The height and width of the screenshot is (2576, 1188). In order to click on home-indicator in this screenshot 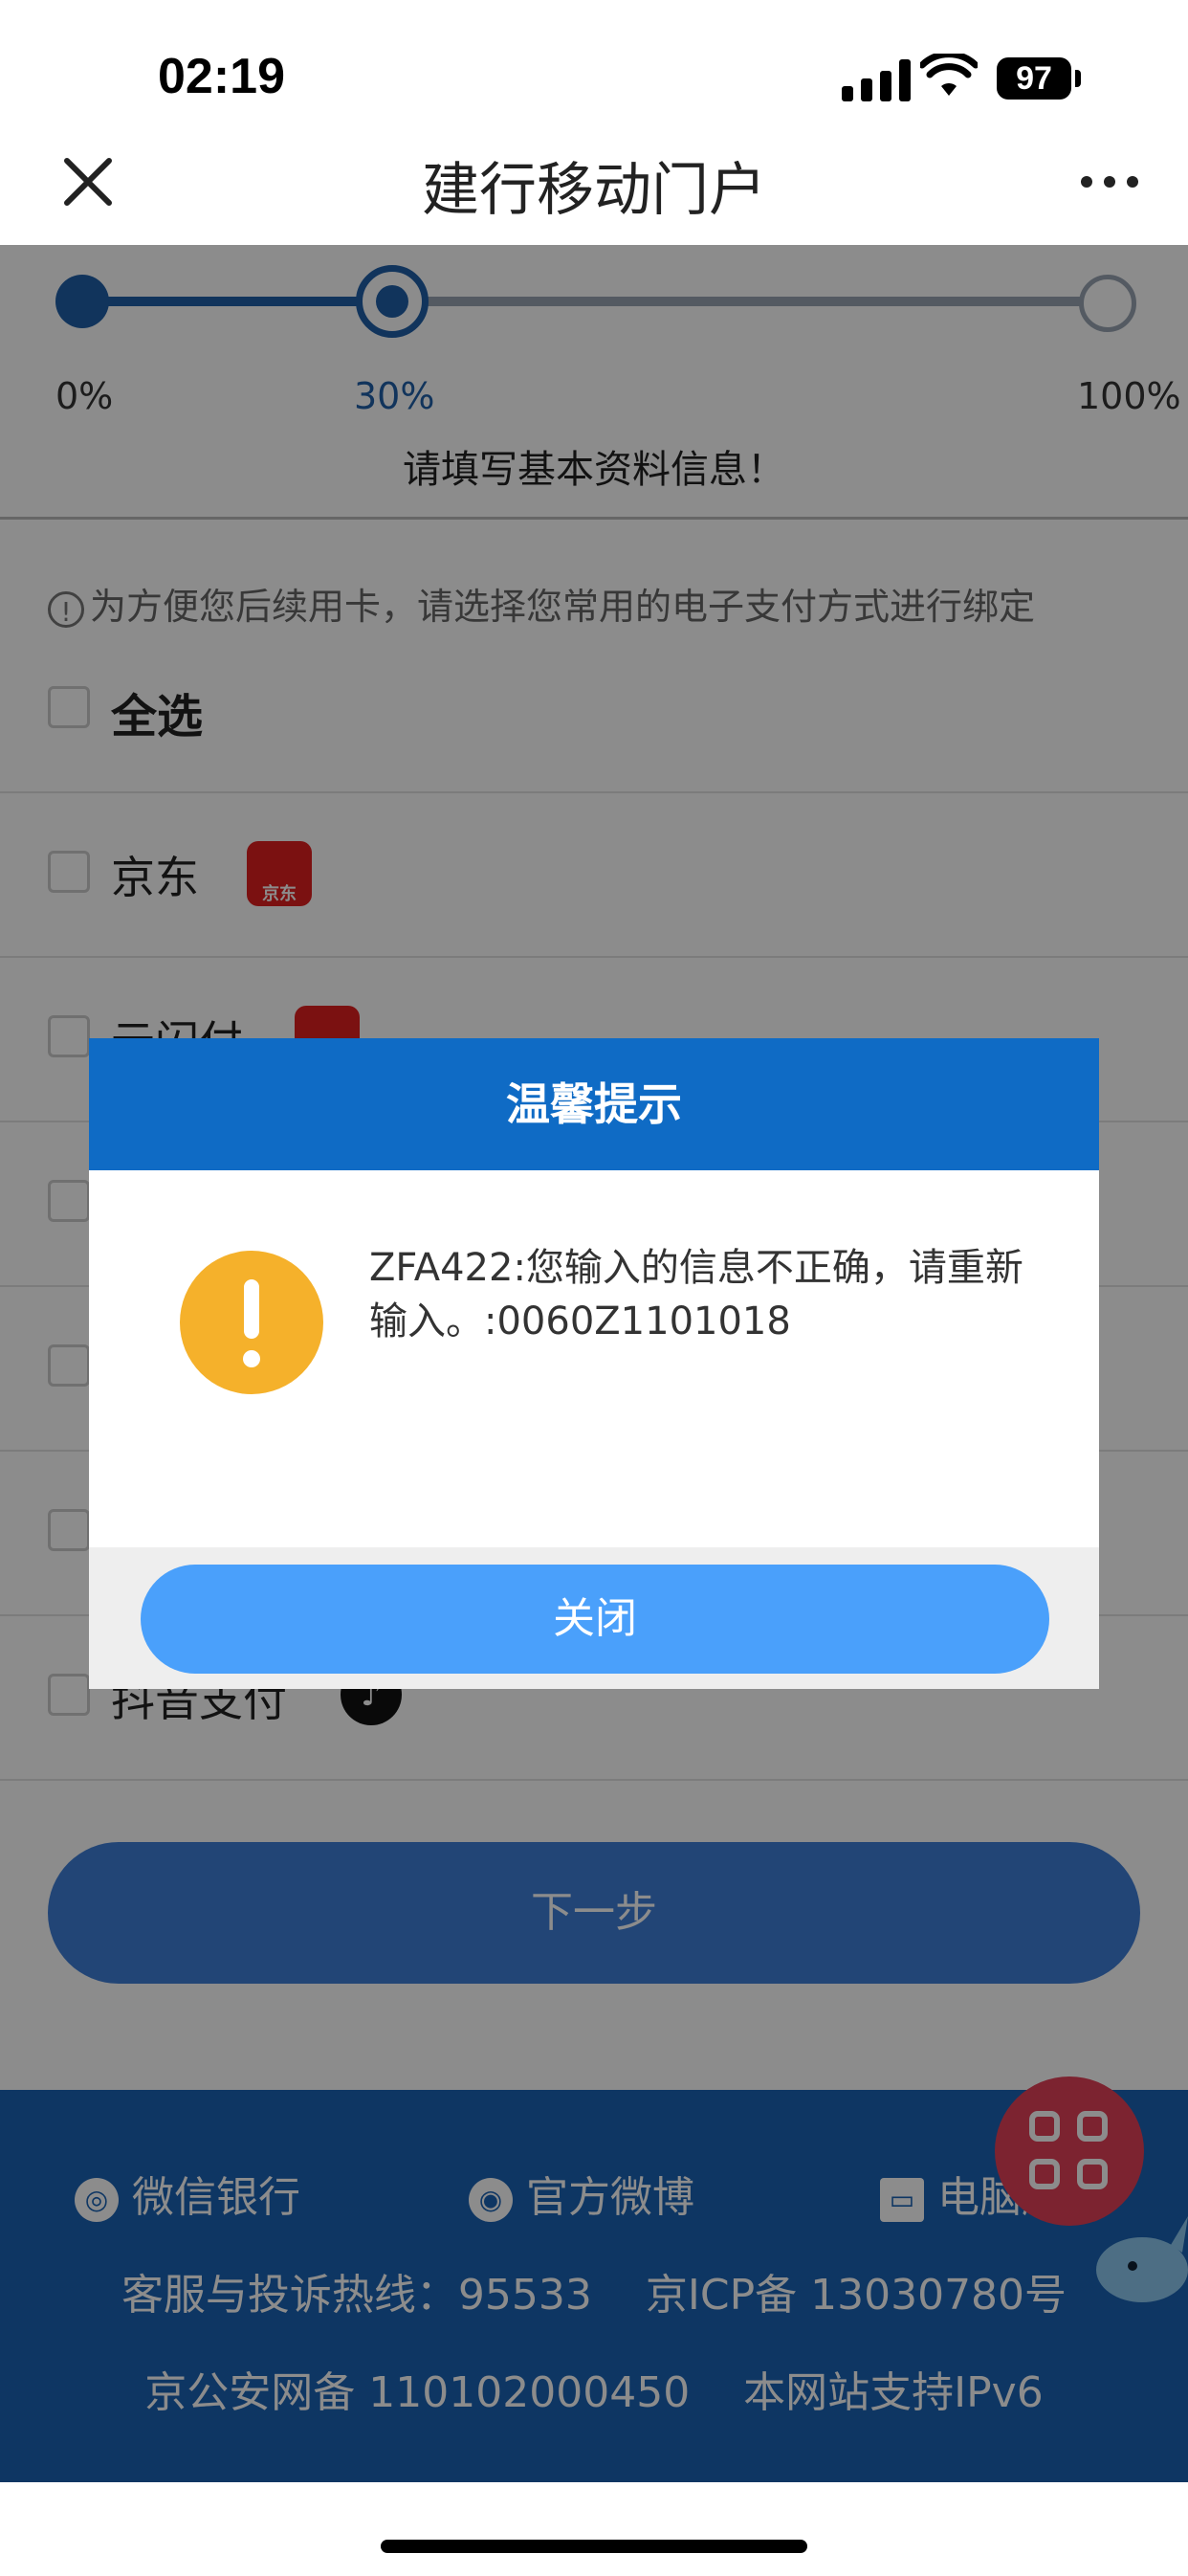, I will do `click(594, 2546)`.